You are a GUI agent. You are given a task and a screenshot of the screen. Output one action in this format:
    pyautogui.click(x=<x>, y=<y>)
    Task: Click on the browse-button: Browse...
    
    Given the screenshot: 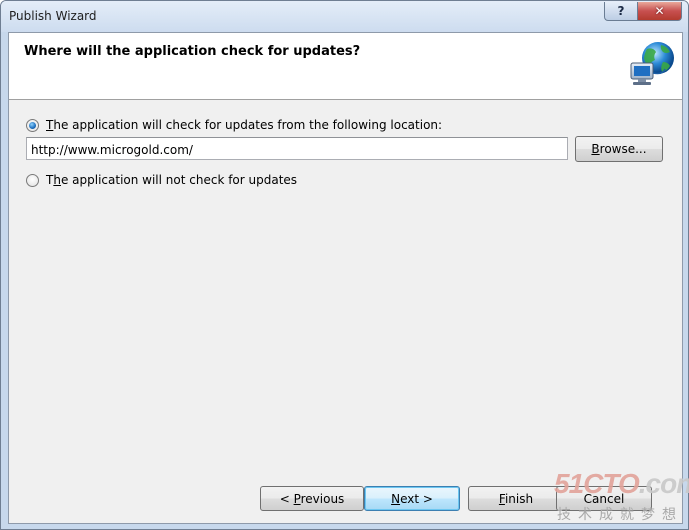 What is the action you would take?
    pyautogui.click(x=619, y=149)
    